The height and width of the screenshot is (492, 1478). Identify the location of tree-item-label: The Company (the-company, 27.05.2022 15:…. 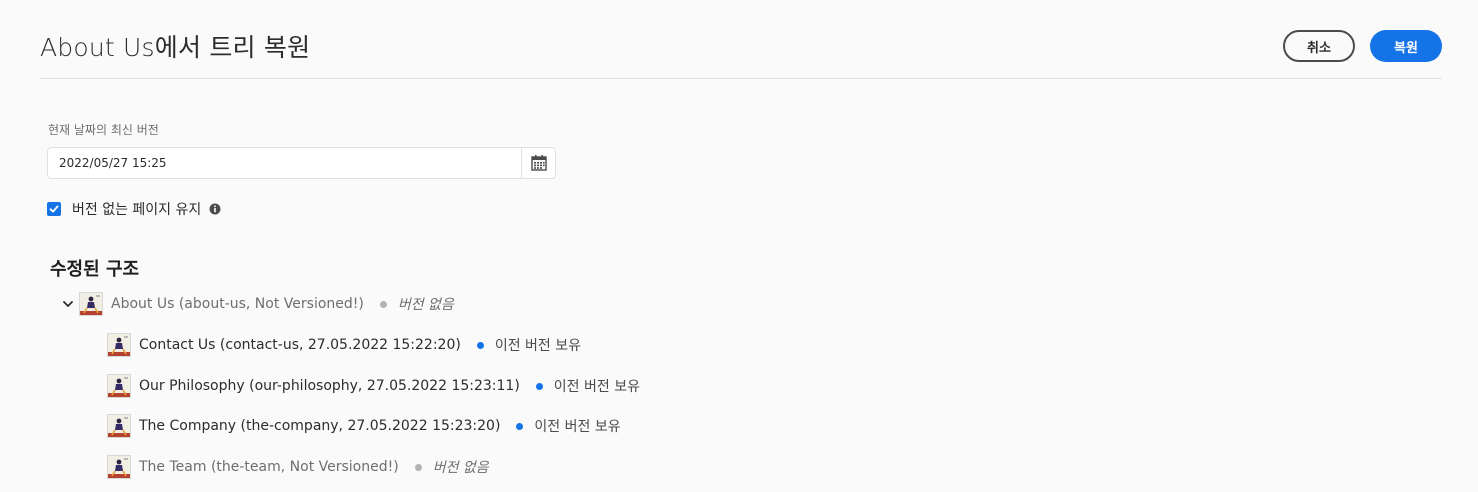
(320, 426).